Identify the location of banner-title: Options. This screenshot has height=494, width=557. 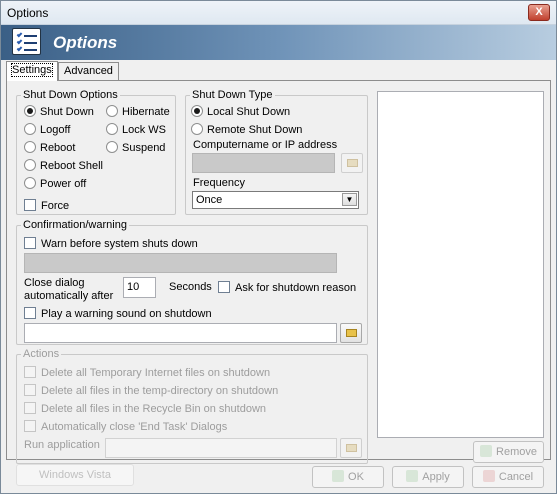
(85, 42).